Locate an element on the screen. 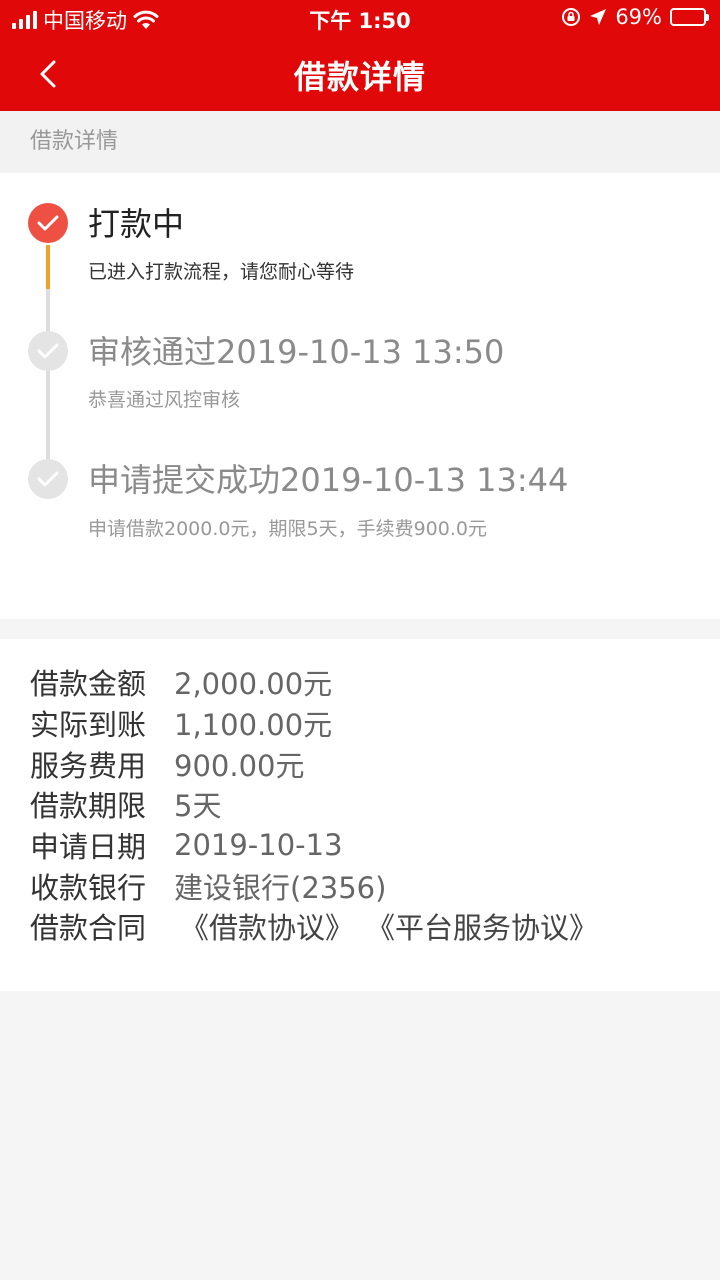 The height and width of the screenshot is (1280, 720). detail-row-fee: 服务费用 900.00元 is located at coordinates (360, 763).